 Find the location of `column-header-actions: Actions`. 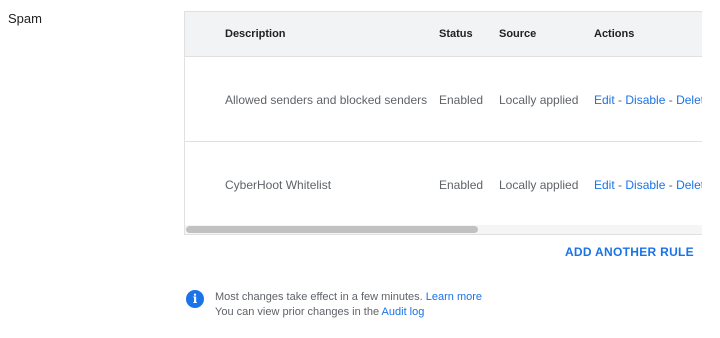

column-header-actions: Actions is located at coordinates (614, 34).